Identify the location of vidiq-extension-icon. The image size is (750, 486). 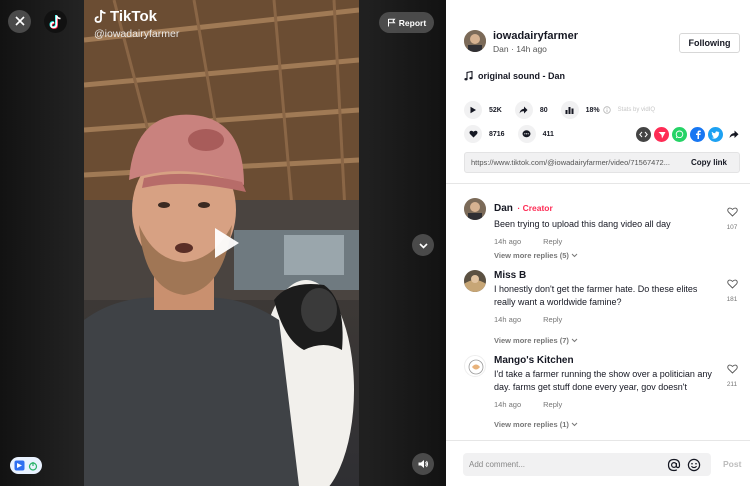
(19, 465).